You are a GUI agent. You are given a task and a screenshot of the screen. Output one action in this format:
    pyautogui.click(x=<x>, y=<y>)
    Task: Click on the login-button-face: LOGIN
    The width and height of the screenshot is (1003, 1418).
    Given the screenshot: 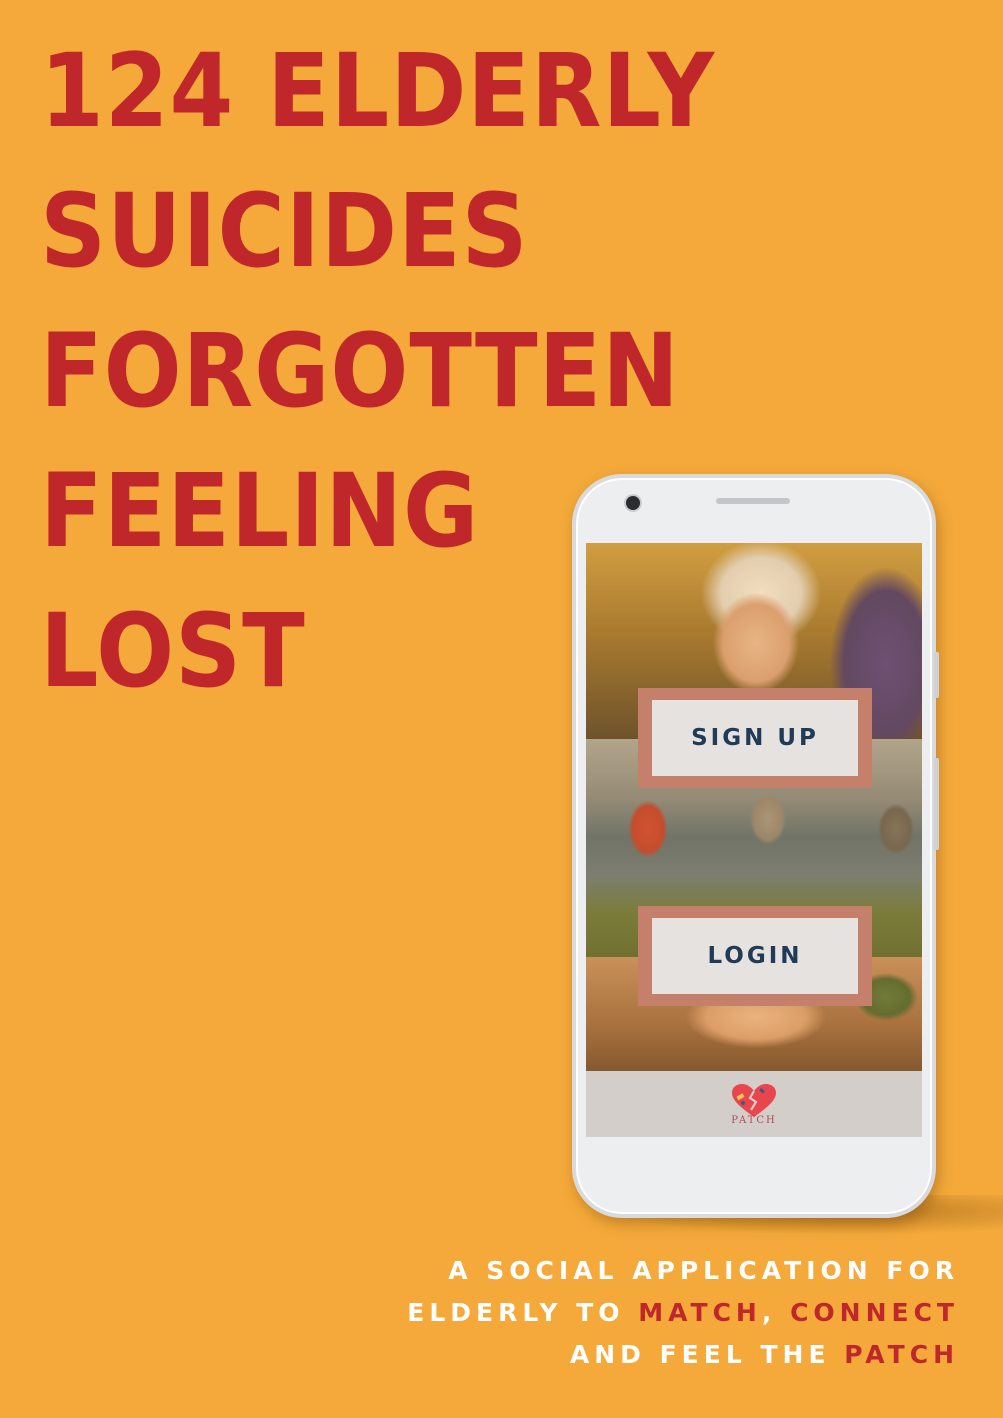 What is the action you would take?
    pyautogui.click(x=755, y=956)
    